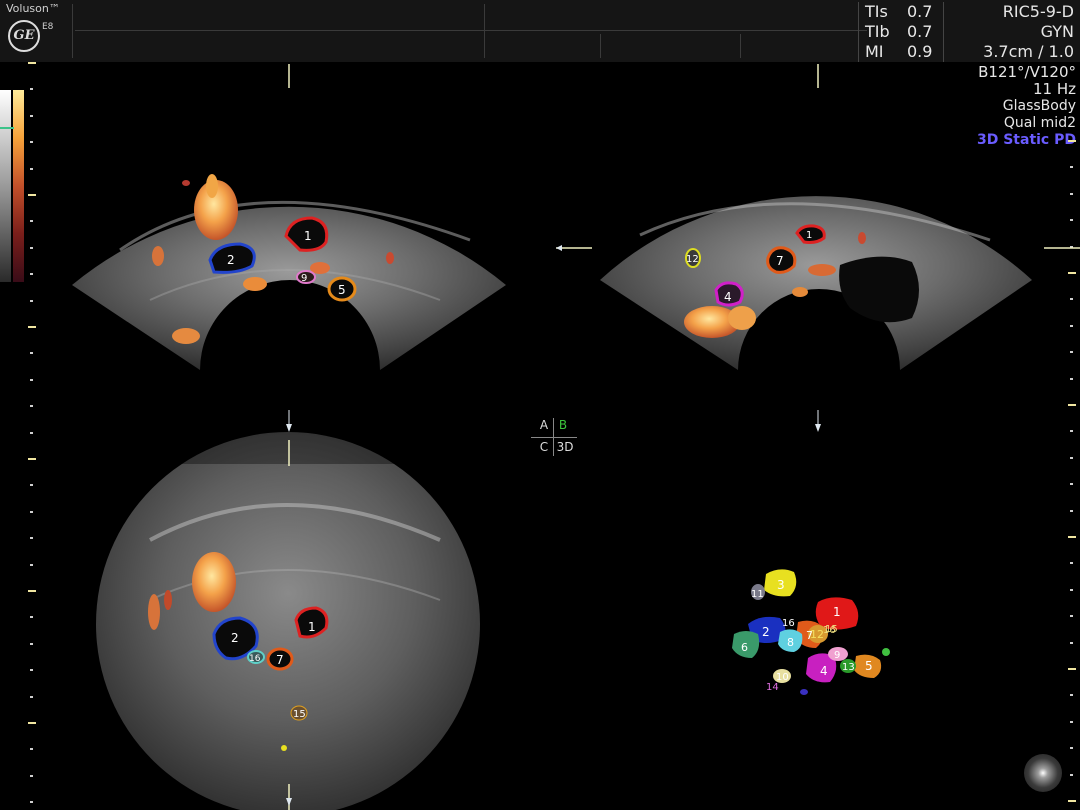  Describe the element at coordinates (289, 272) in the screenshot. I see `panel-a-sagittal: 1 2 9 5` at that location.